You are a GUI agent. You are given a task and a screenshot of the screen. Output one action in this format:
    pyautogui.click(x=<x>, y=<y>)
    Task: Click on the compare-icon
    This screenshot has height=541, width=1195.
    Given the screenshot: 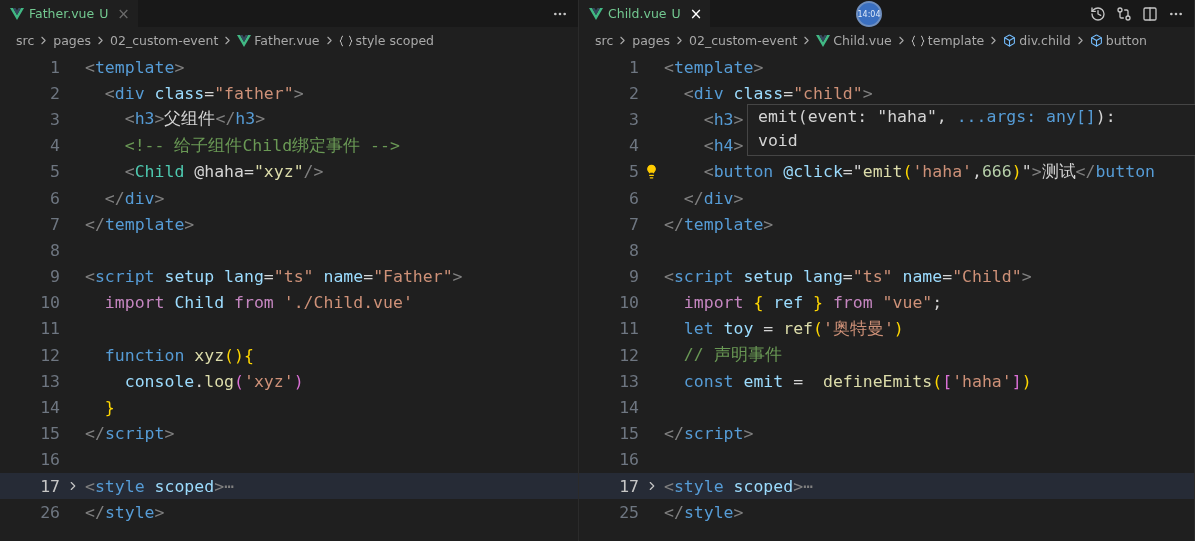 What is the action you would take?
    pyautogui.click(x=1124, y=13)
    